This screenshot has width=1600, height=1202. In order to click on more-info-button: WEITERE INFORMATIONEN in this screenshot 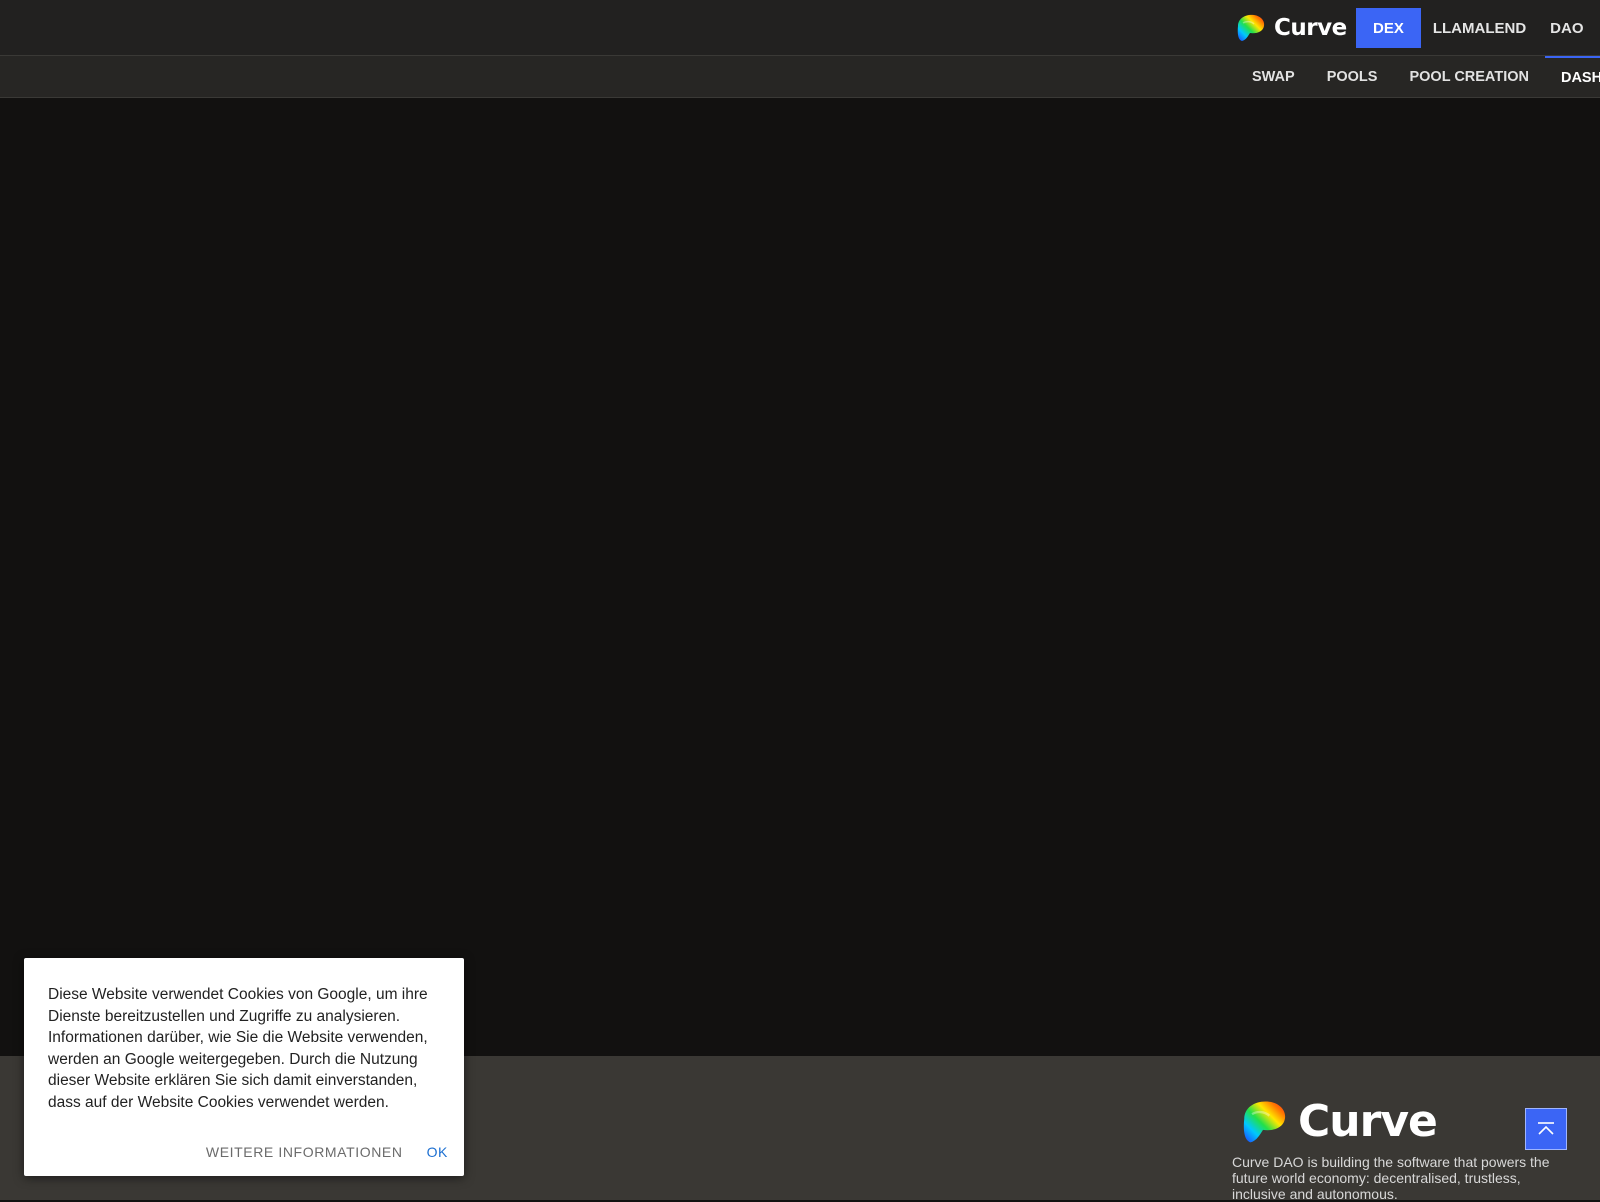, I will do `click(304, 1152)`.